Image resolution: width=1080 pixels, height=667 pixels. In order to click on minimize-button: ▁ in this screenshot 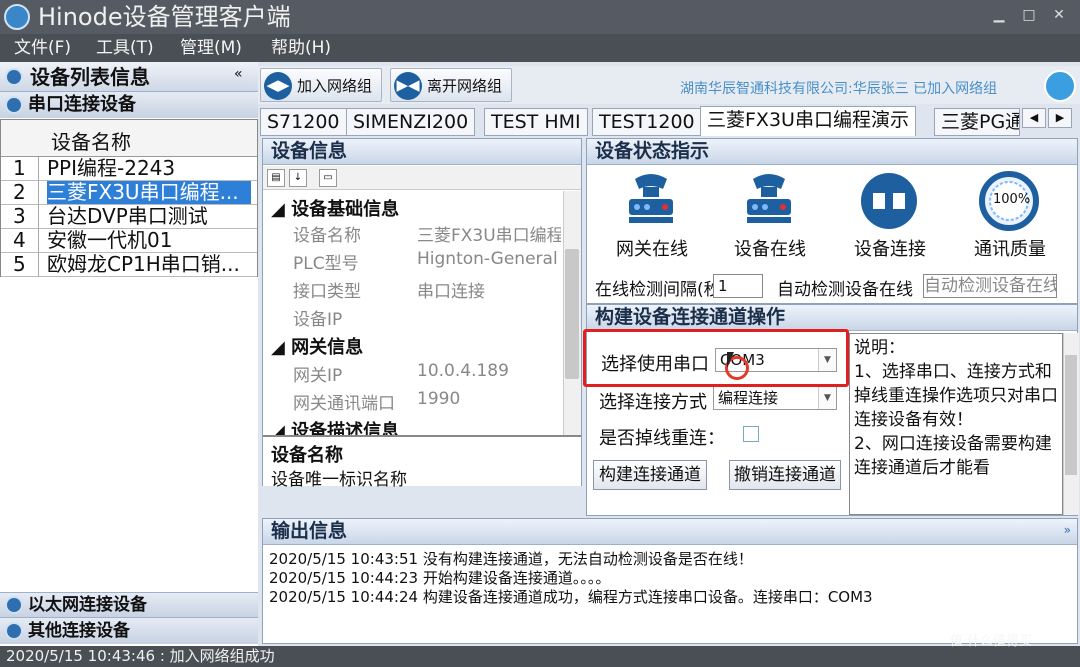, I will do `click(999, 15)`.